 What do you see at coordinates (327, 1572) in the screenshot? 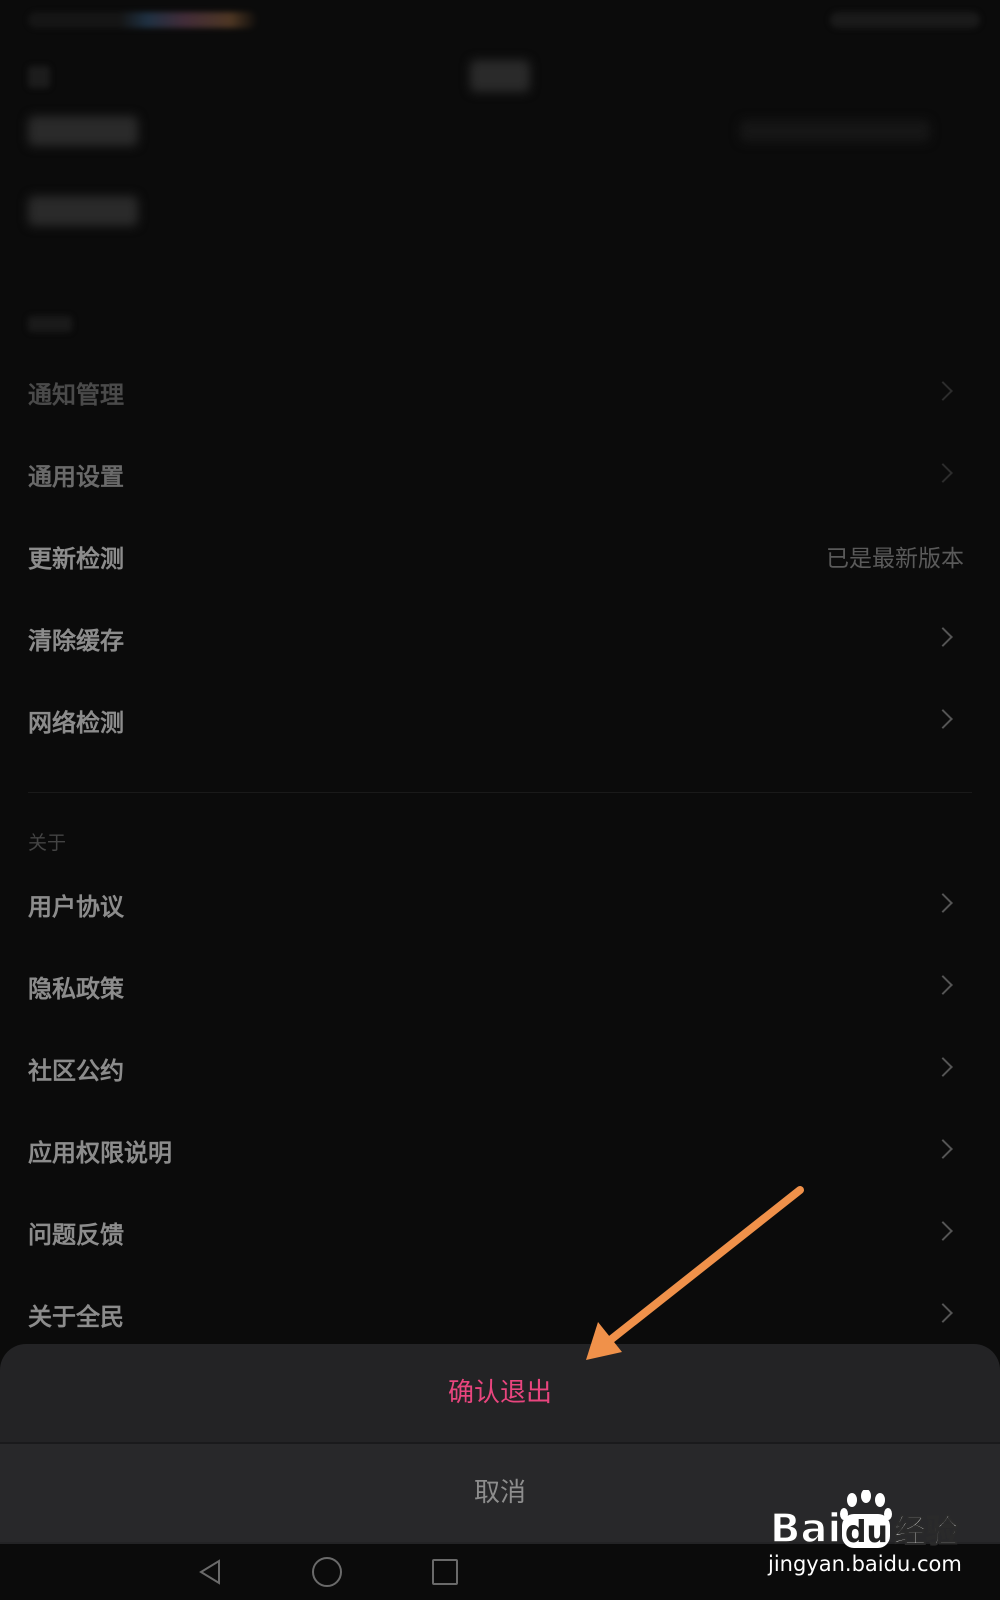
I see `home-circle-icon` at bounding box center [327, 1572].